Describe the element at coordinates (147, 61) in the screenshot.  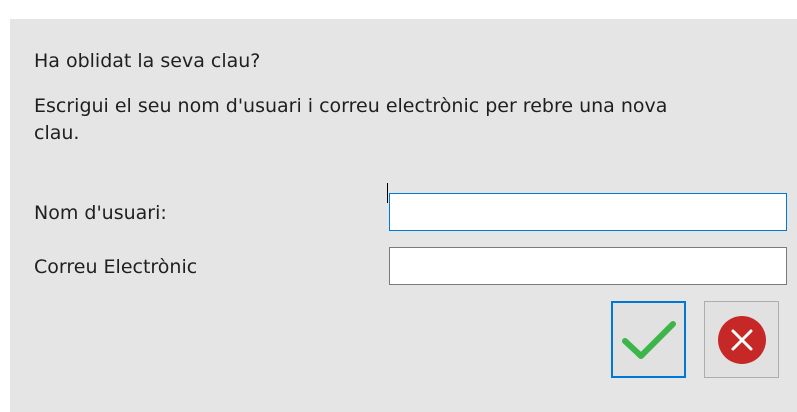
I see `dialog-title: Ha oblidat la seva clau?` at that location.